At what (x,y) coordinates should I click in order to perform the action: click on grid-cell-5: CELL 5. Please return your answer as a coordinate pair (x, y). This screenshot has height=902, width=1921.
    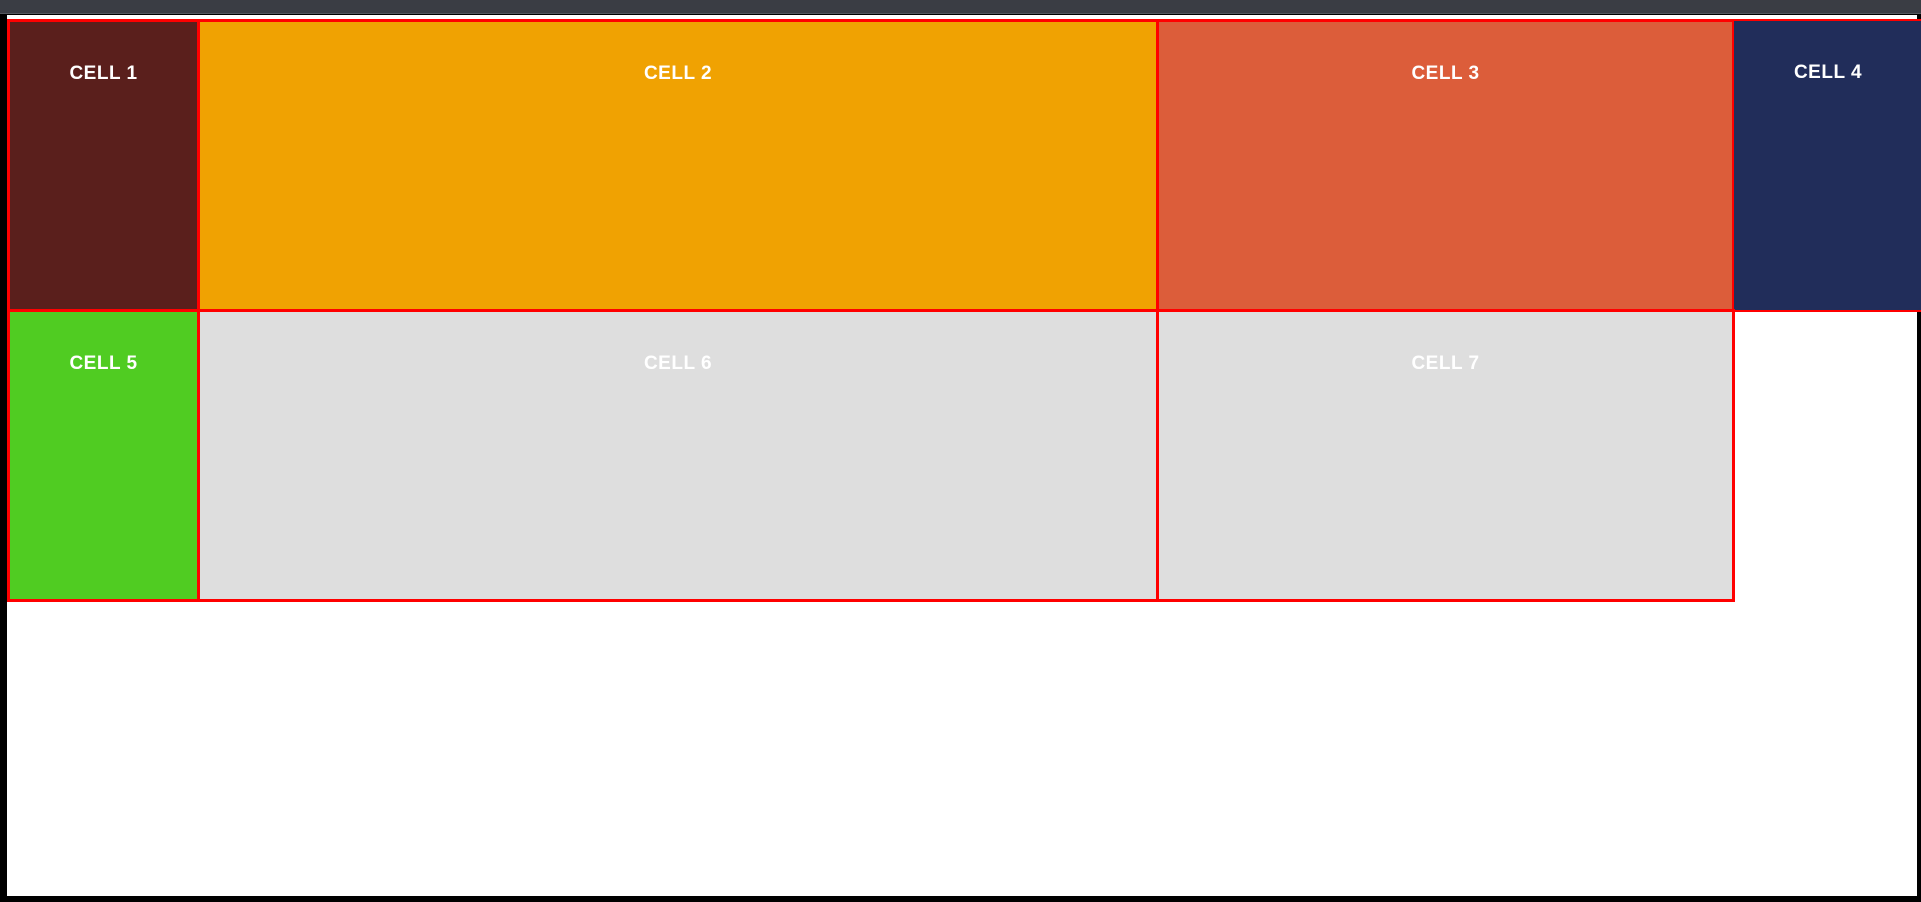
    Looking at the image, I should click on (103, 455).